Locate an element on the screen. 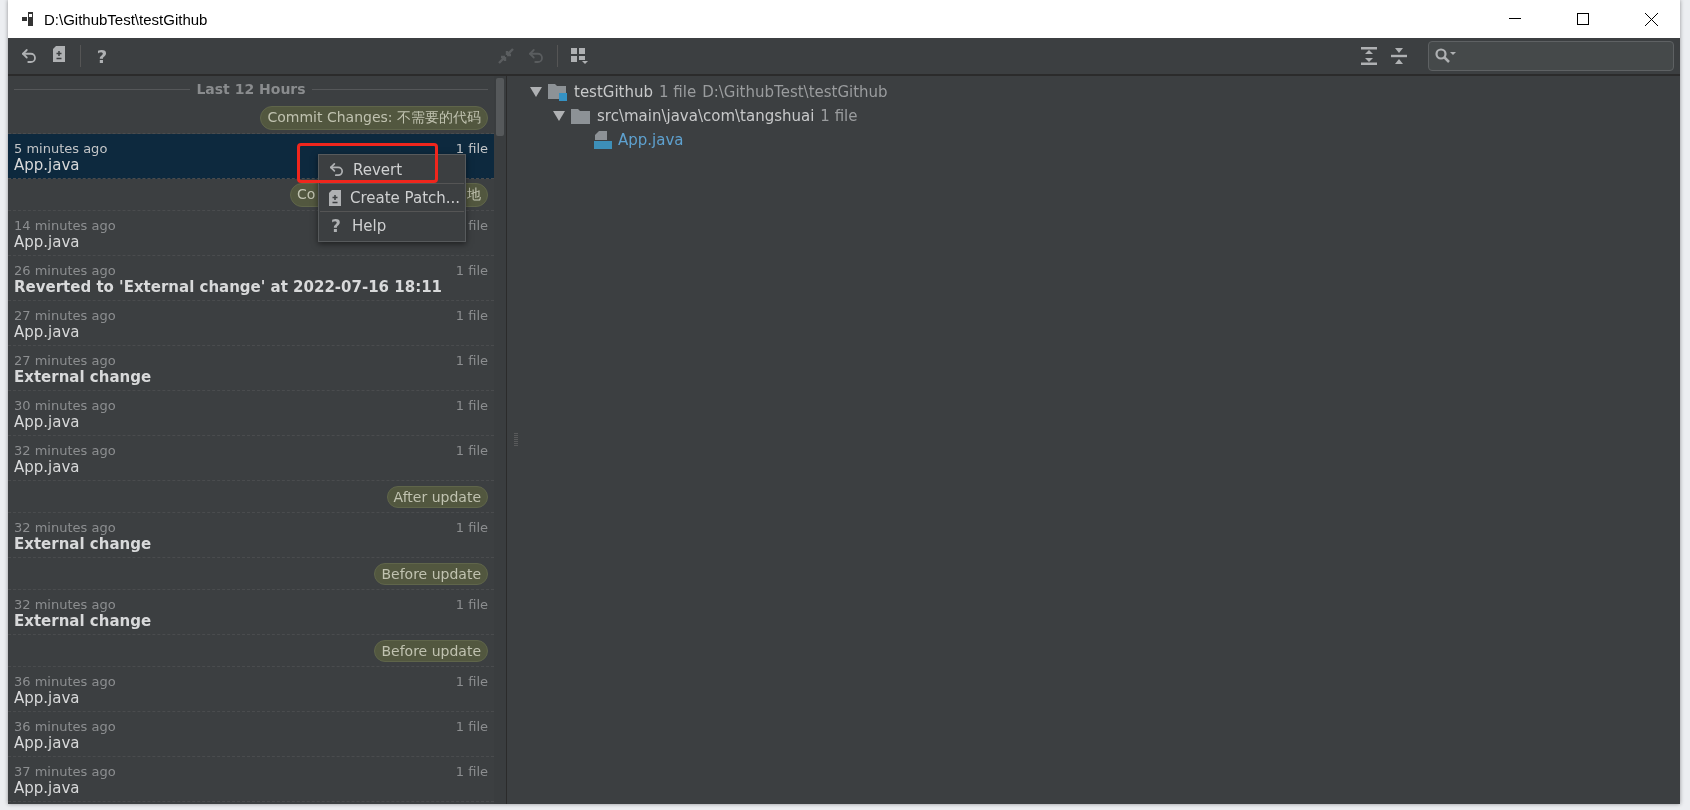  grip-icon is located at coordinates (515, 440).